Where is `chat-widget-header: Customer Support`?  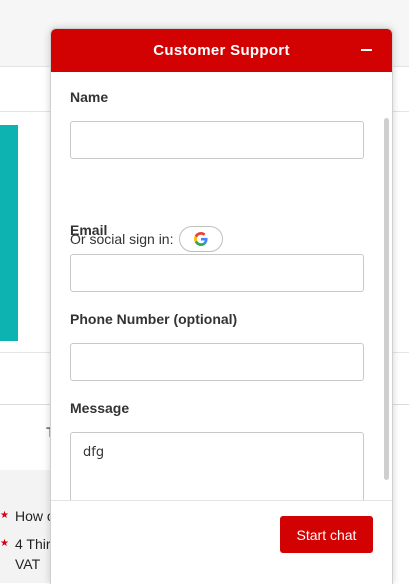
chat-widget-header: Customer Support is located at coordinates (221, 50).